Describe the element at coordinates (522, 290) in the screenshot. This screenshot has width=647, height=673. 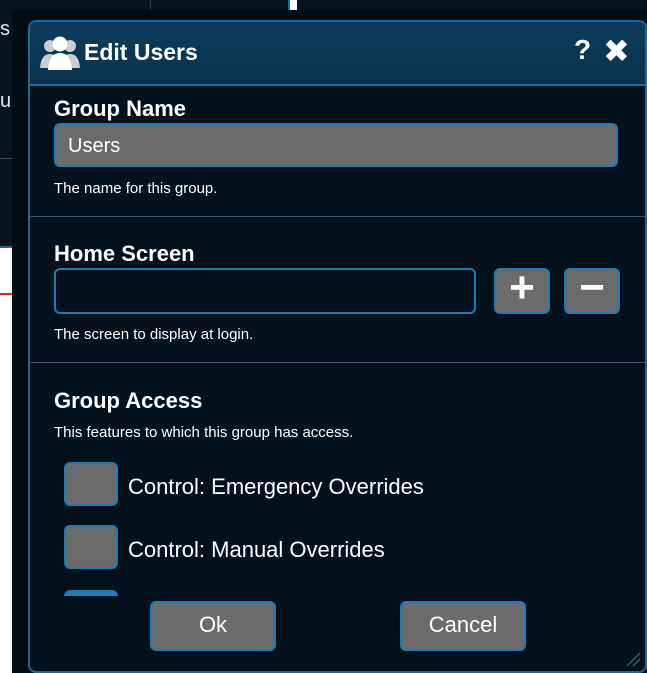
I see `add-home-screen-button: +` at that location.